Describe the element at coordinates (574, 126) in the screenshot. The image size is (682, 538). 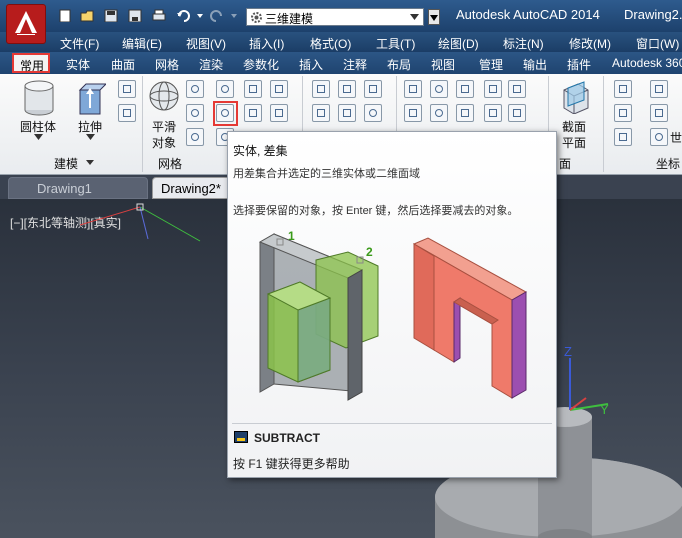
I see `section-plane-label-1: 截面` at that location.